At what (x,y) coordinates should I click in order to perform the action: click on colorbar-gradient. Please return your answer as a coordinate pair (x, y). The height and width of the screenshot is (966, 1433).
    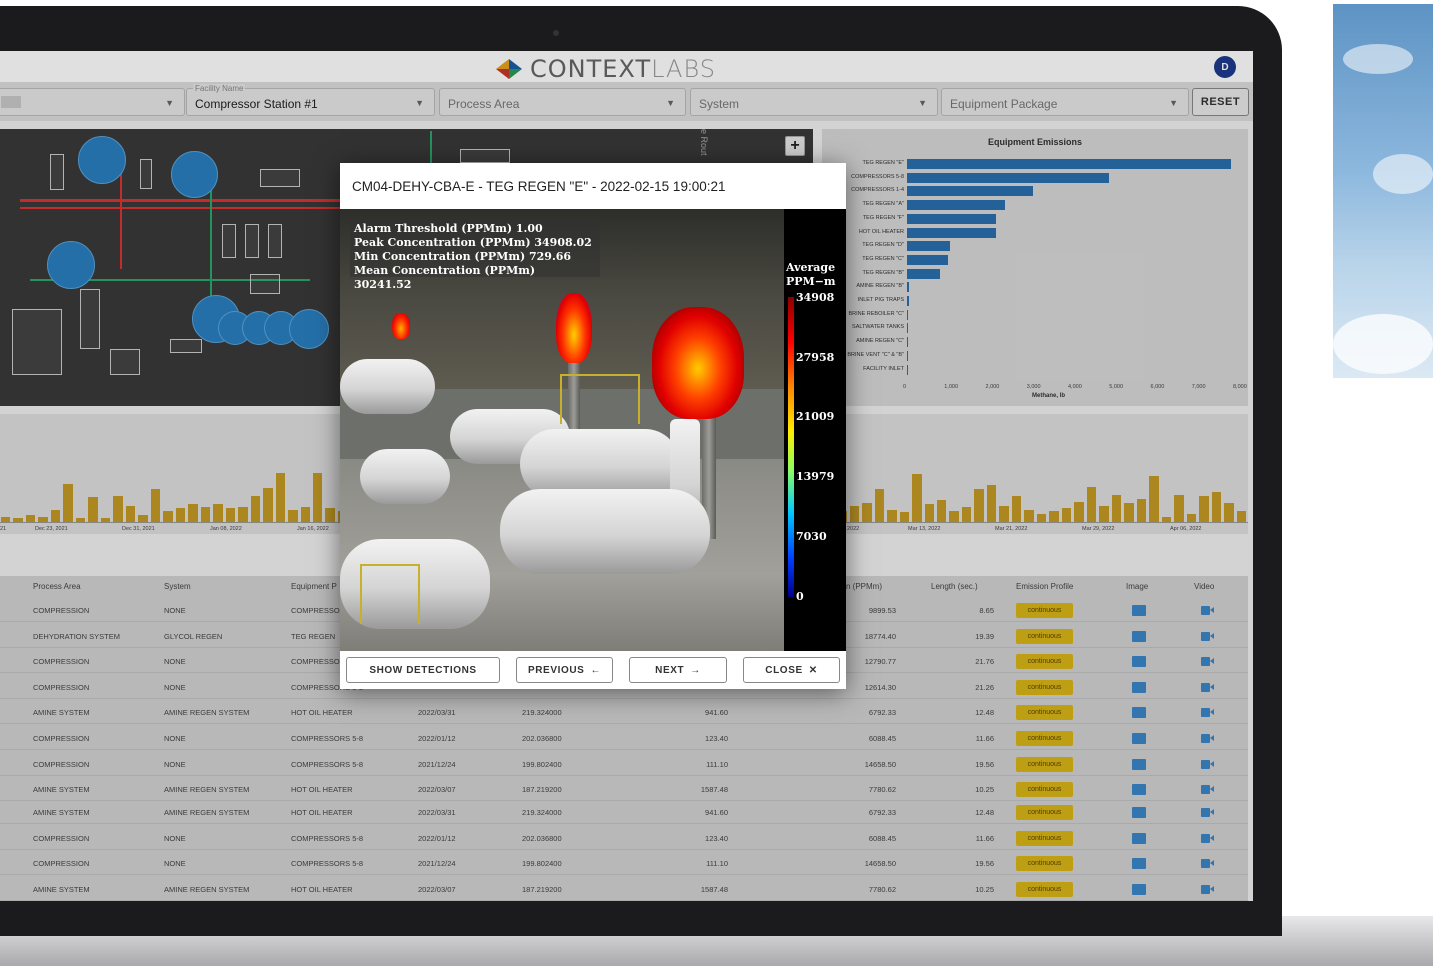
    Looking at the image, I should click on (791, 447).